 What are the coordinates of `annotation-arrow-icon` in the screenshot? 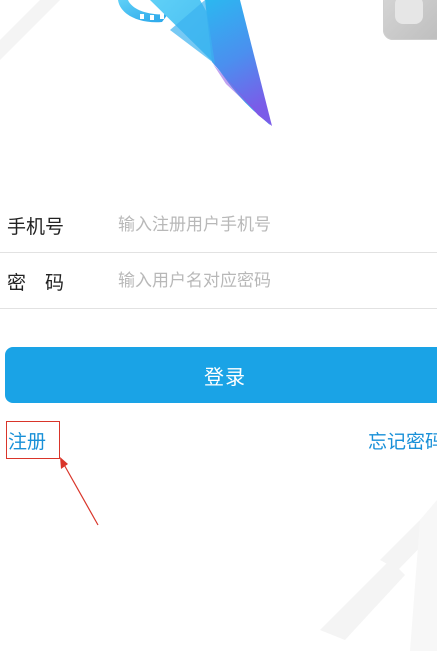 It's located at (79, 491).